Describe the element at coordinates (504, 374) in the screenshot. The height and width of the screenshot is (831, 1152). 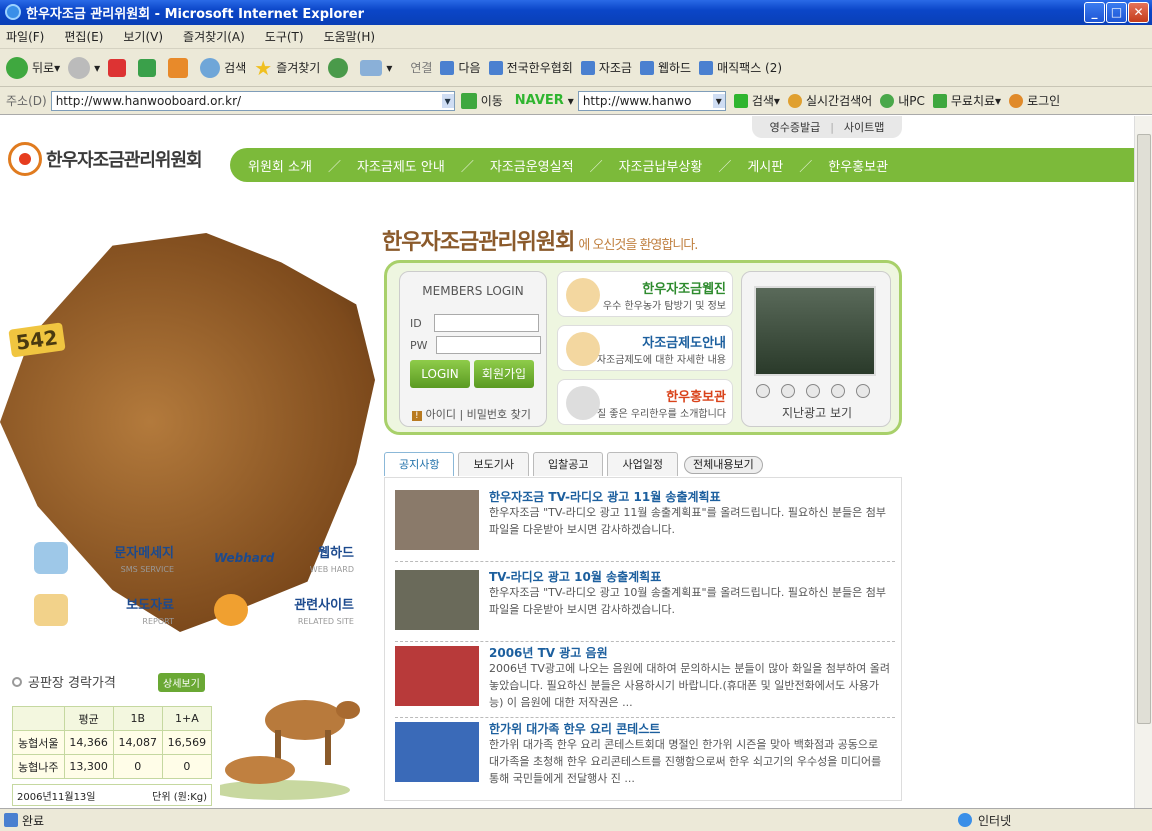
I see `join-button: 회원가입` at that location.